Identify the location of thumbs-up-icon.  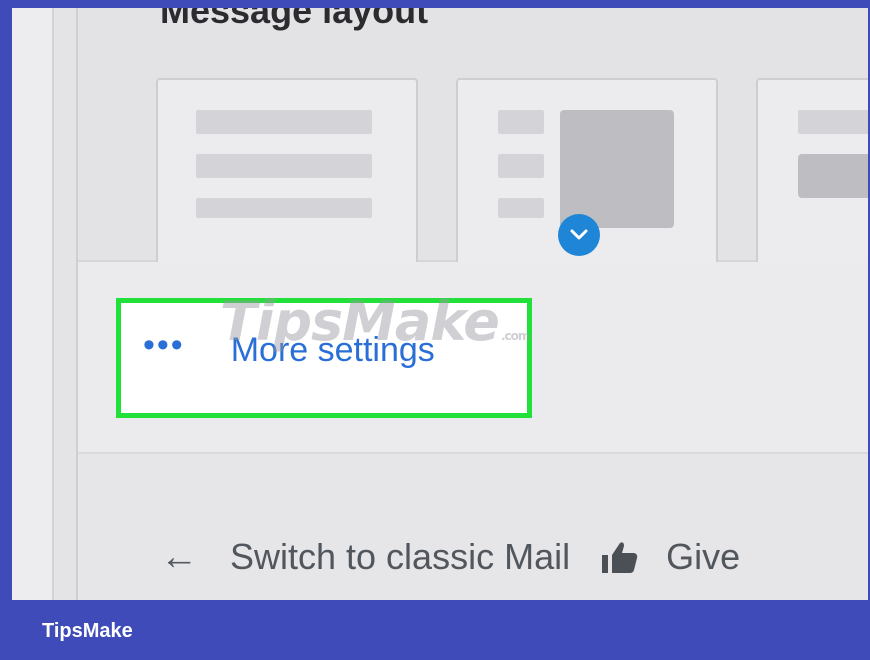
(620, 557).